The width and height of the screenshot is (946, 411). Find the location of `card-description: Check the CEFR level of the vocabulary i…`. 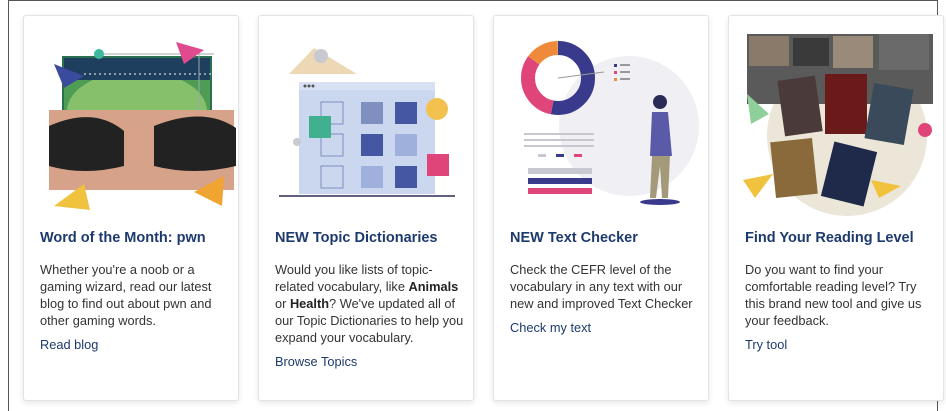

card-description: Check the CEFR level of the vocabulary i… is located at coordinates (601, 286).